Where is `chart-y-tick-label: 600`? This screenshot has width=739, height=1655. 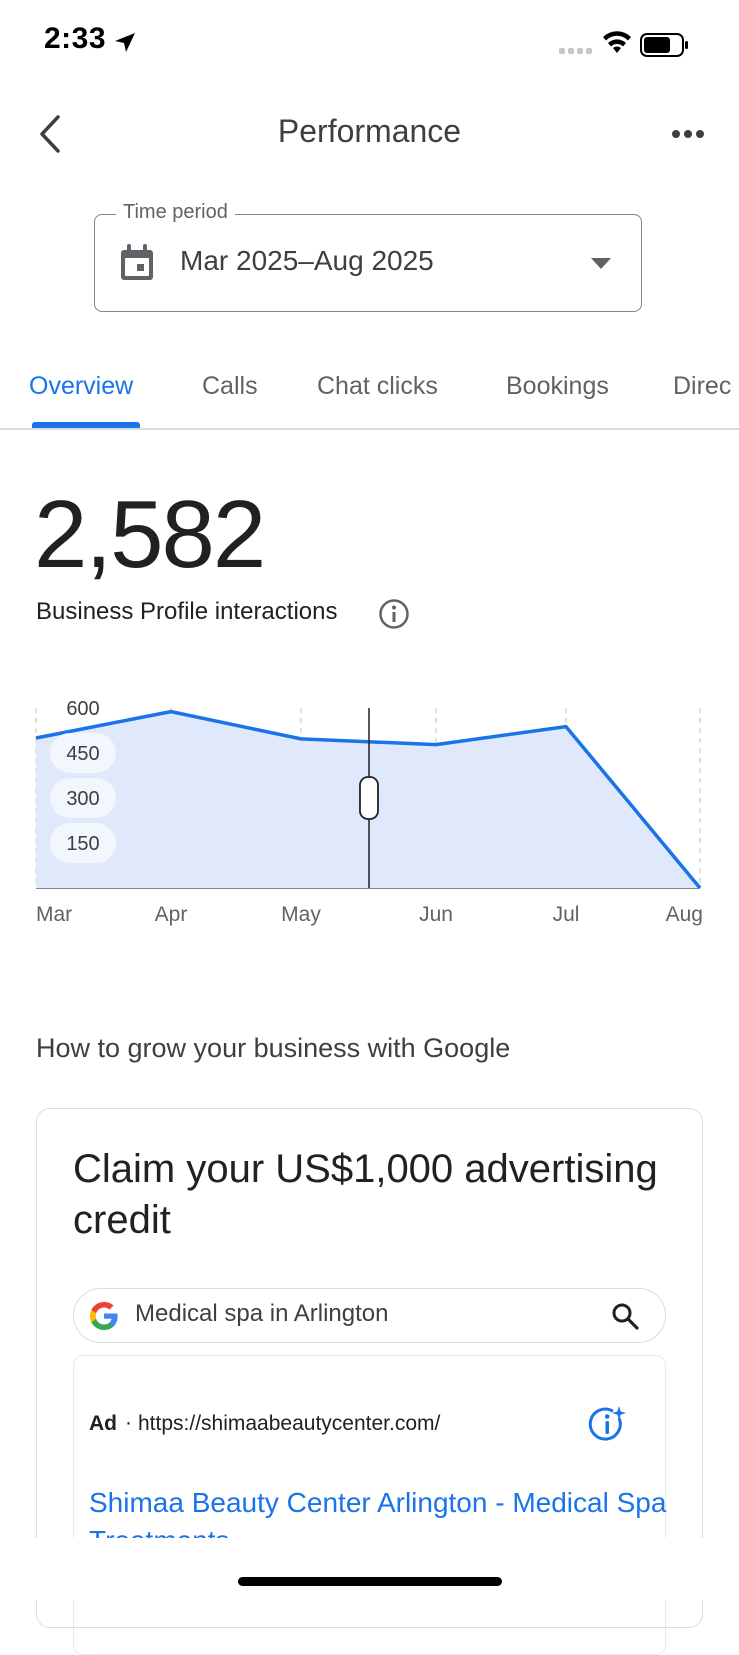 chart-y-tick-label: 600 is located at coordinates (82, 709).